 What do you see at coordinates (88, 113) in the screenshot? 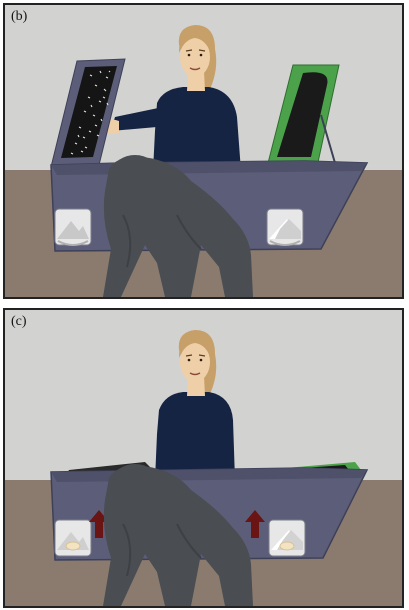
I see `left-lid-noise-display` at bounding box center [88, 113].